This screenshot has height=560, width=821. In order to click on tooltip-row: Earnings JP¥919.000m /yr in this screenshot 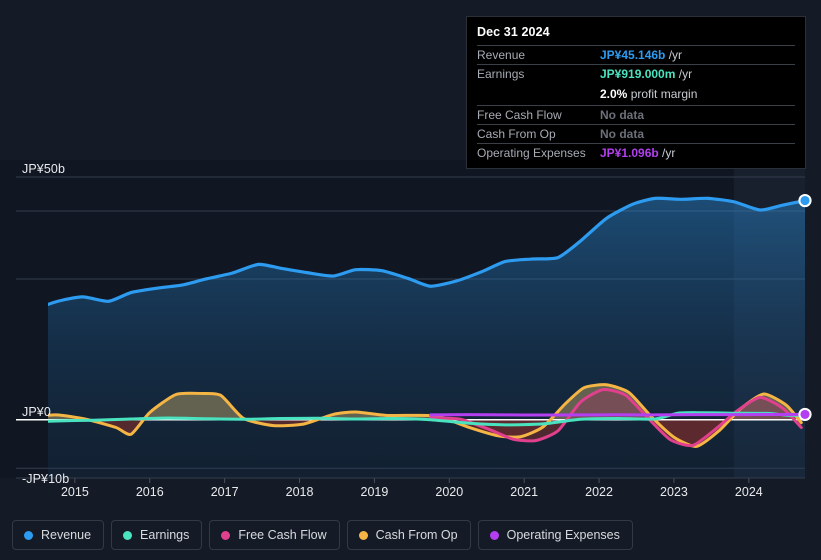, I will do `click(636, 73)`.